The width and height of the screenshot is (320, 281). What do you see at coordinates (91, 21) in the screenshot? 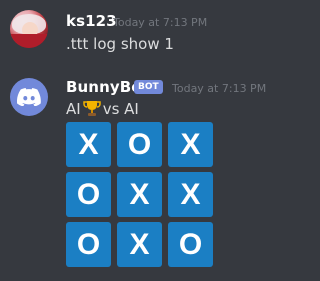
I see `username: ks123` at bounding box center [91, 21].